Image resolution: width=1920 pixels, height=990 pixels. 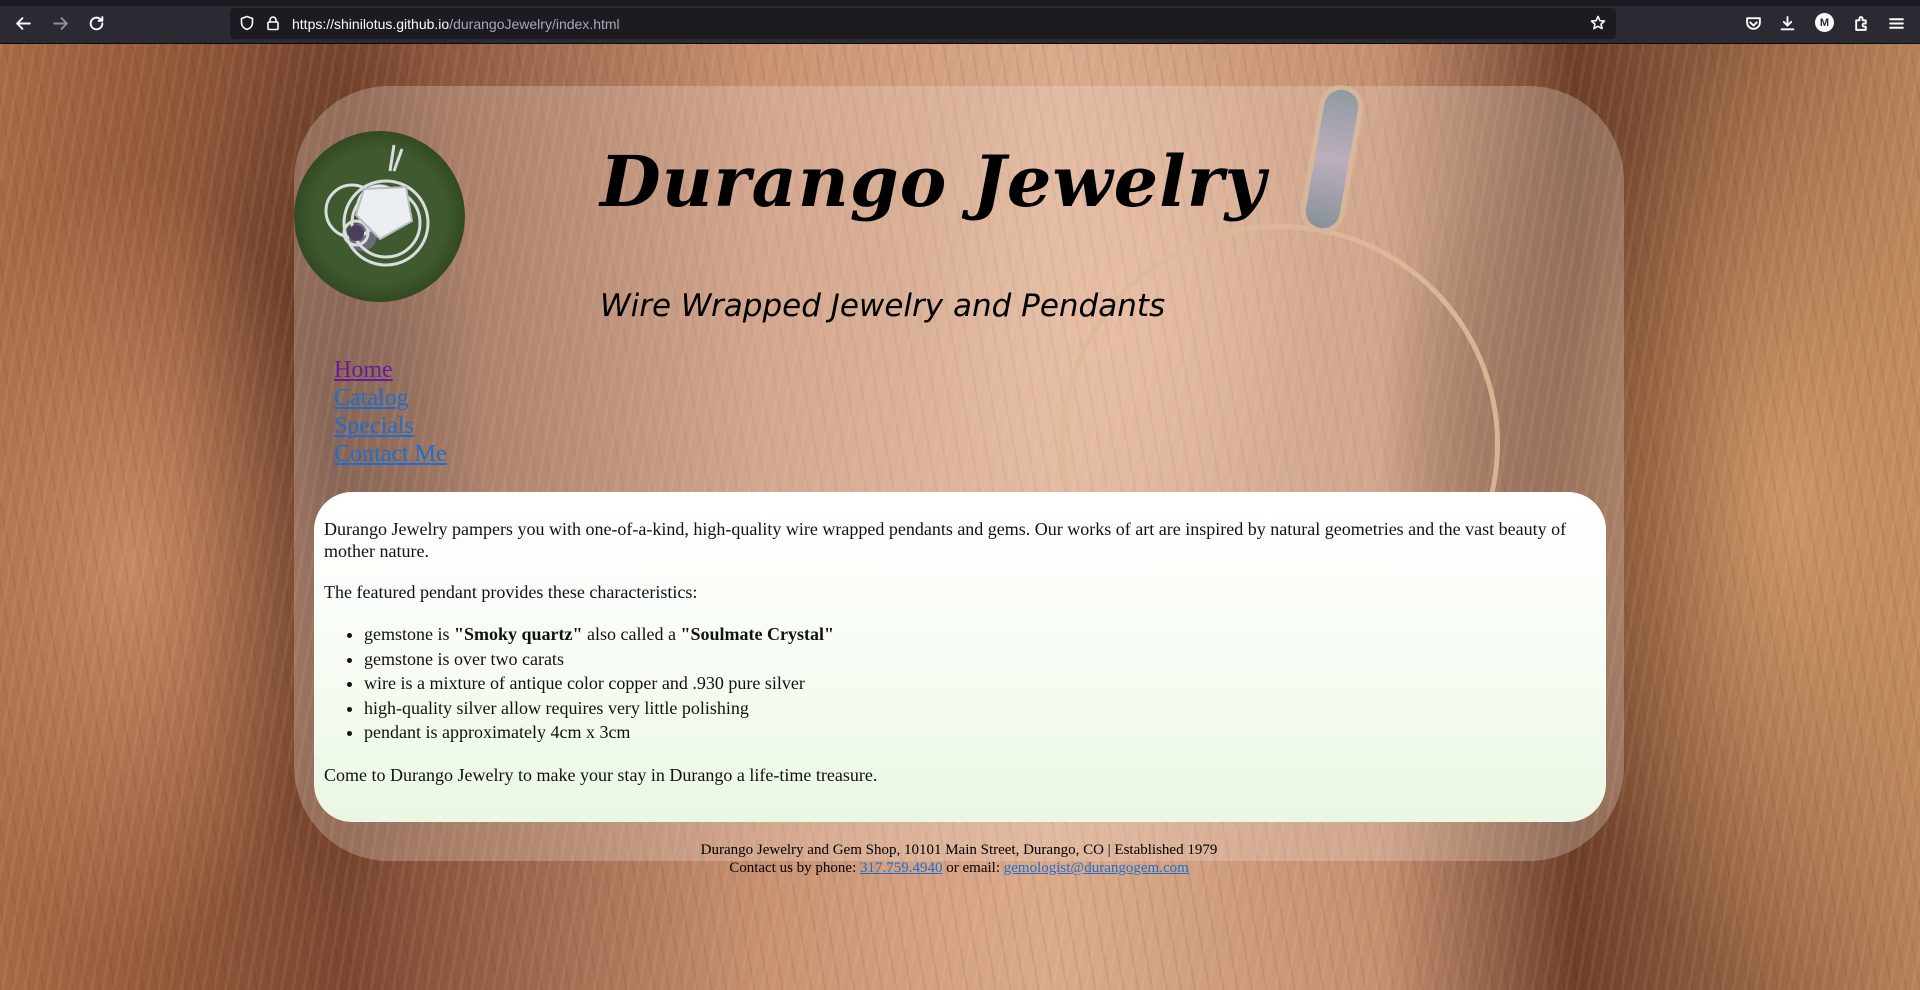 I want to click on tab-strip-edge, so click(x=960, y=3).